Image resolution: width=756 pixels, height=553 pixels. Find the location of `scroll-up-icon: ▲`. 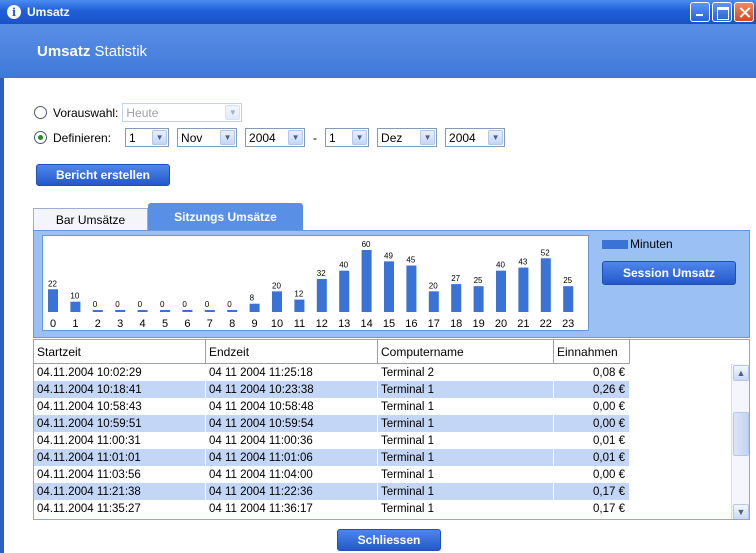

scroll-up-icon: ▲ is located at coordinates (741, 373).